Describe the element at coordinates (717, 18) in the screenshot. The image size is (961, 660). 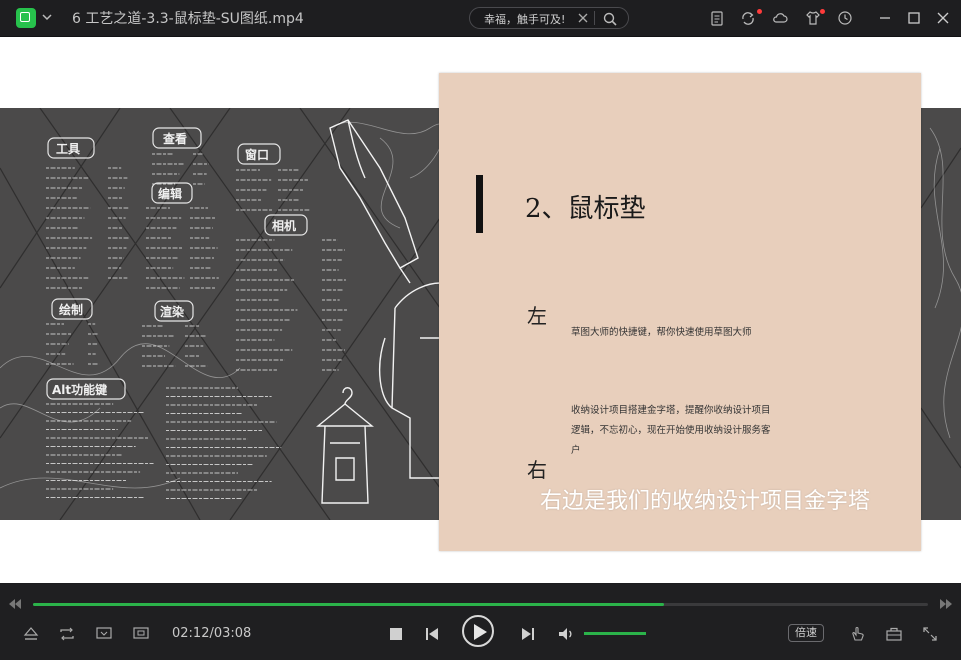
I see `clipboard-icon` at that location.